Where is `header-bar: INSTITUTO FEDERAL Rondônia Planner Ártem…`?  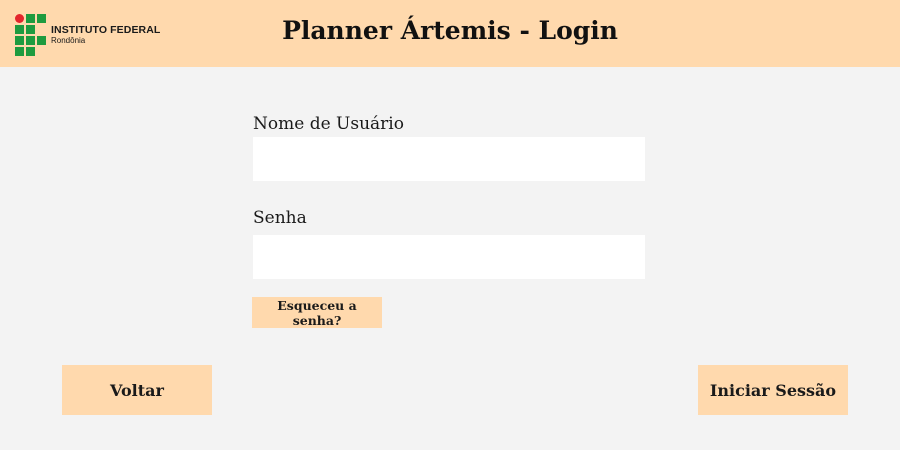 header-bar: INSTITUTO FEDERAL Rondônia Planner Ártem… is located at coordinates (450, 33).